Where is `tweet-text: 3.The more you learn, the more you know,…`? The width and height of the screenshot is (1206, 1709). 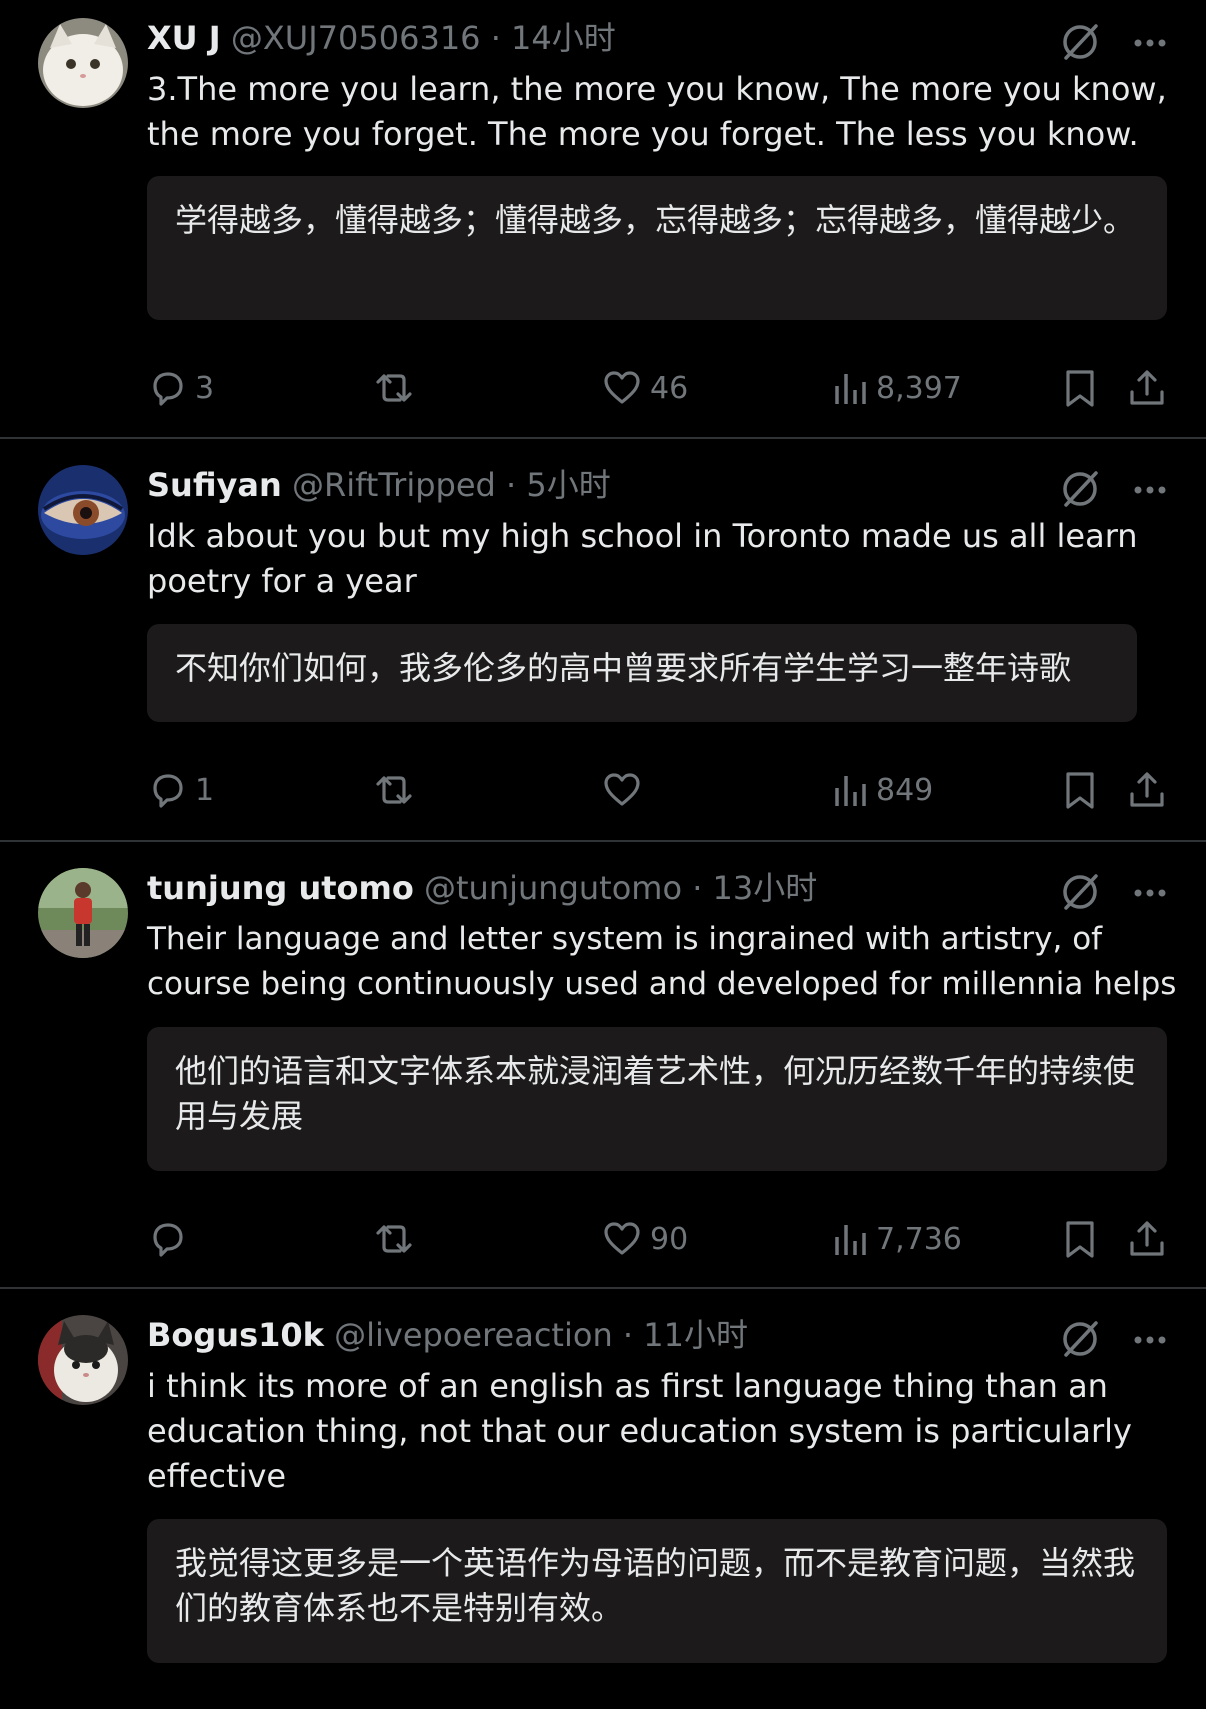 tweet-text: 3.The more you learn, the more you know,… is located at coordinates (657, 111).